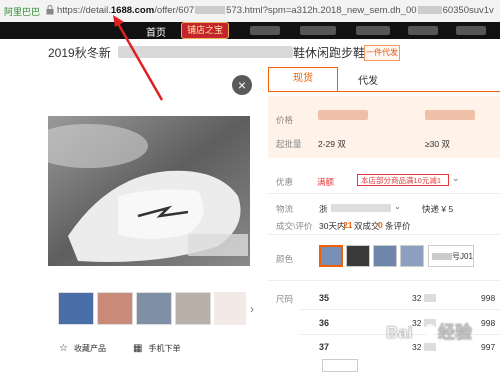  What do you see at coordinates (438, 209) in the screenshot?
I see `express-price: 快递 ¥ 5` at bounding box center [438, 209].